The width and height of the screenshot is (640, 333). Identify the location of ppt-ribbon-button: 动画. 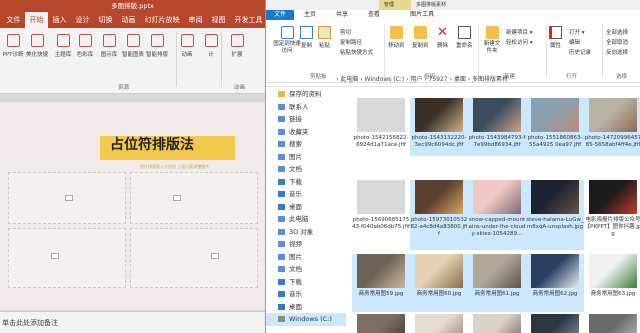
(187, 46).